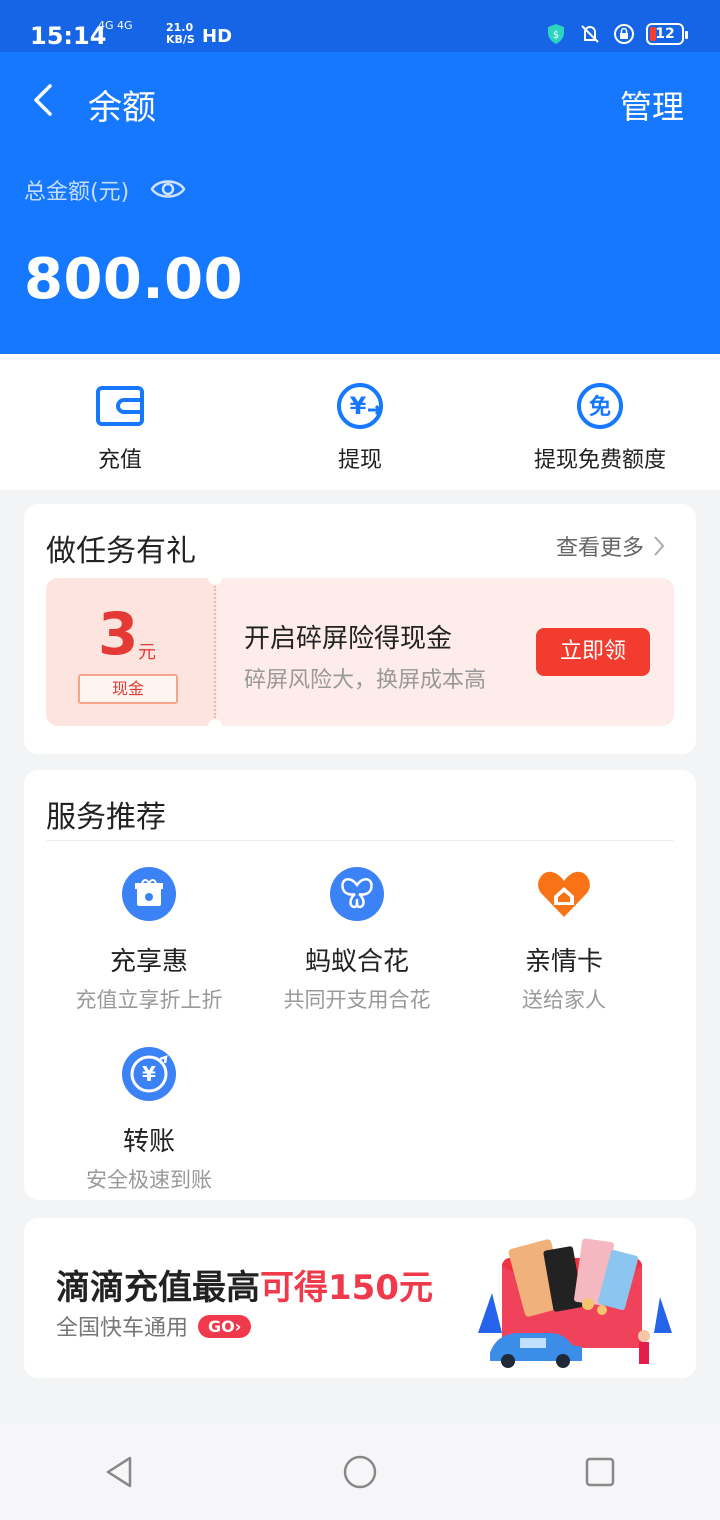  I want to click on free-quota-button: 免 提现免费额度, so click(600, 422).